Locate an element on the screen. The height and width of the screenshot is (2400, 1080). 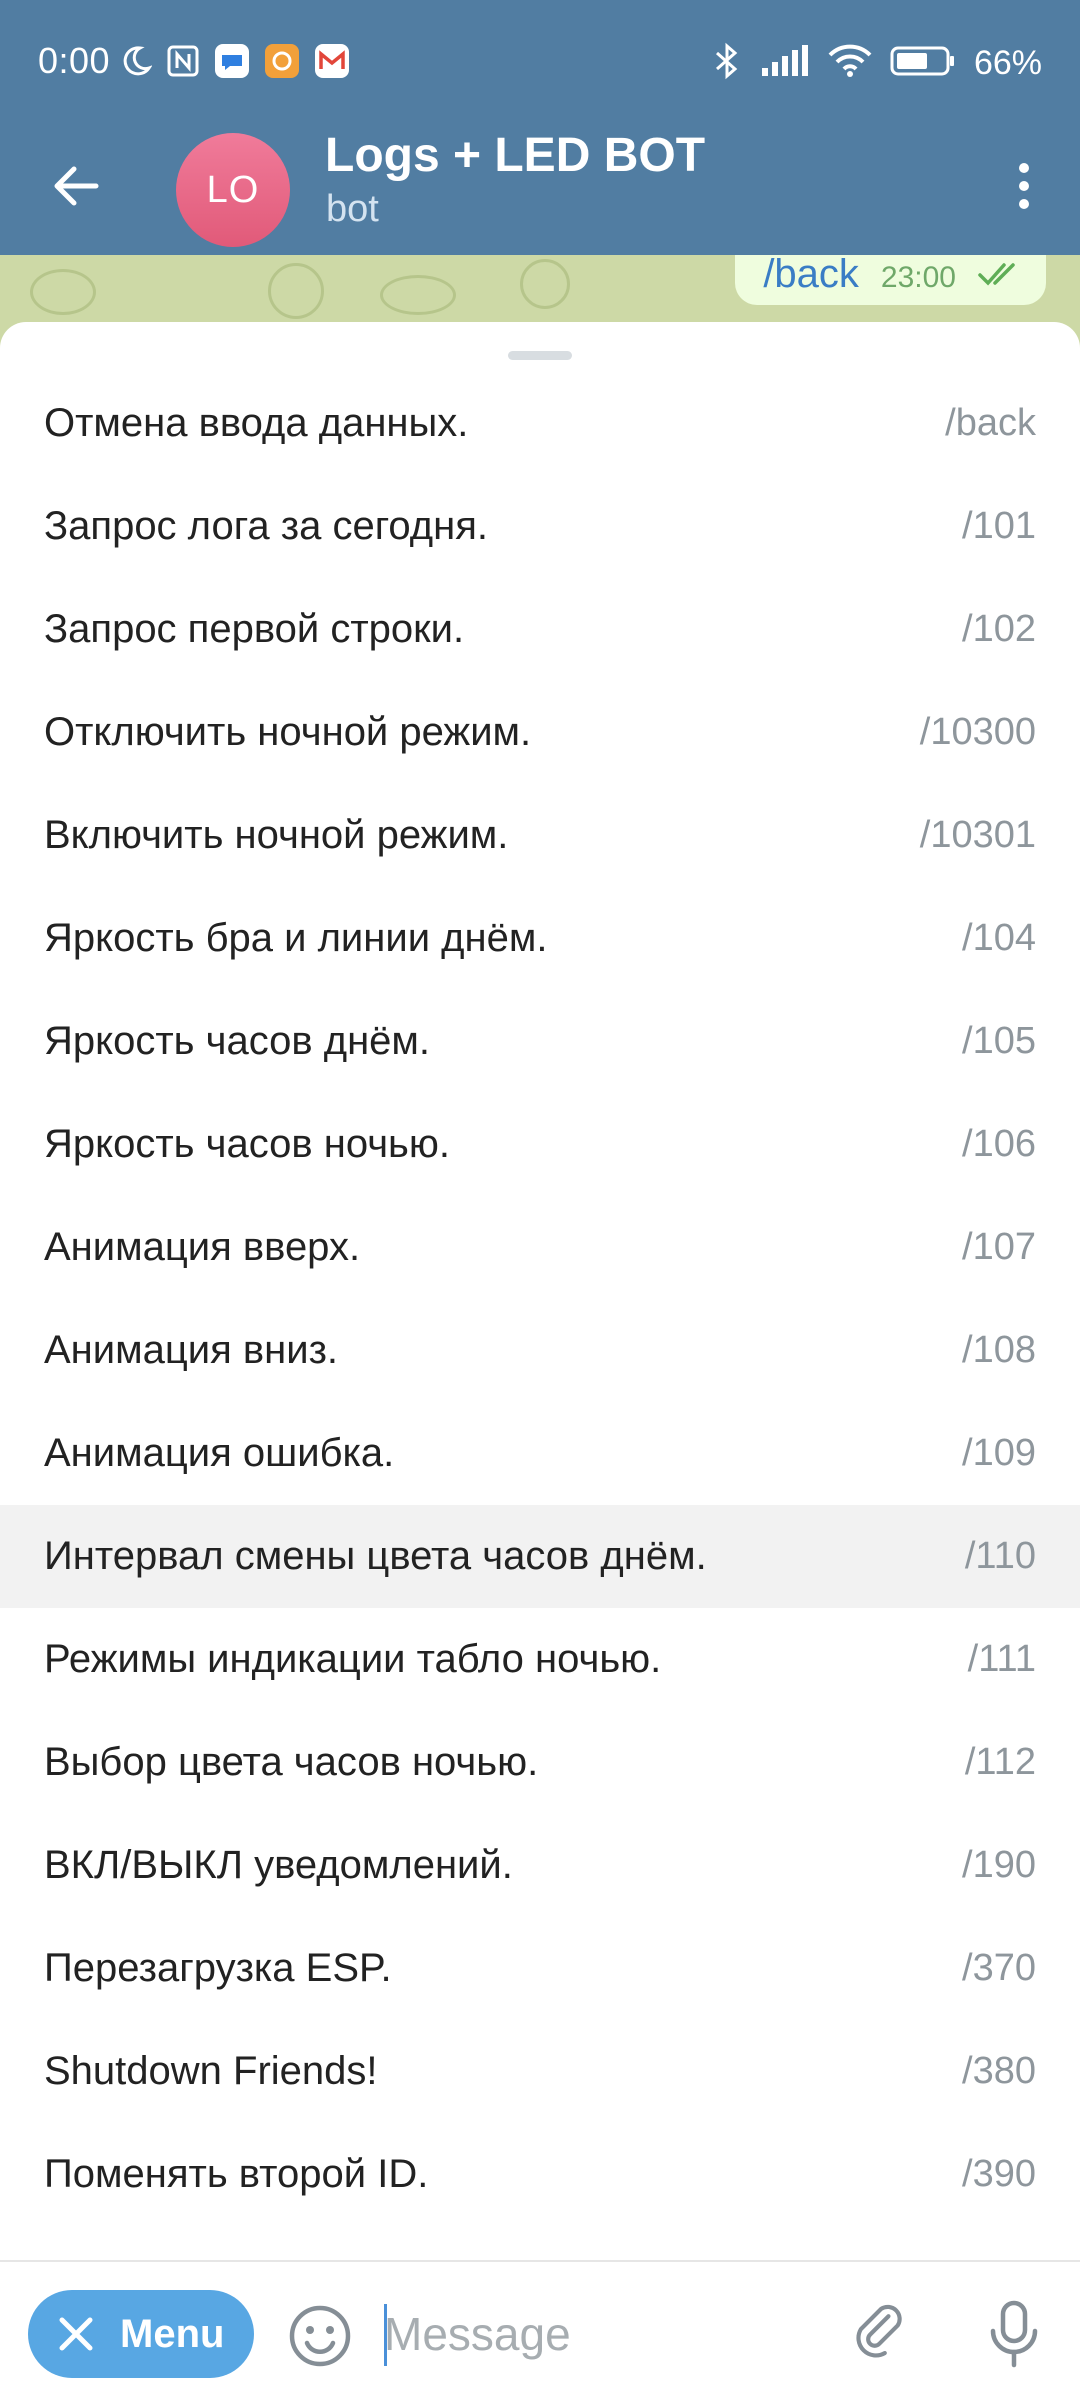
voice-record-button is located at coordinates (1014, 2334).